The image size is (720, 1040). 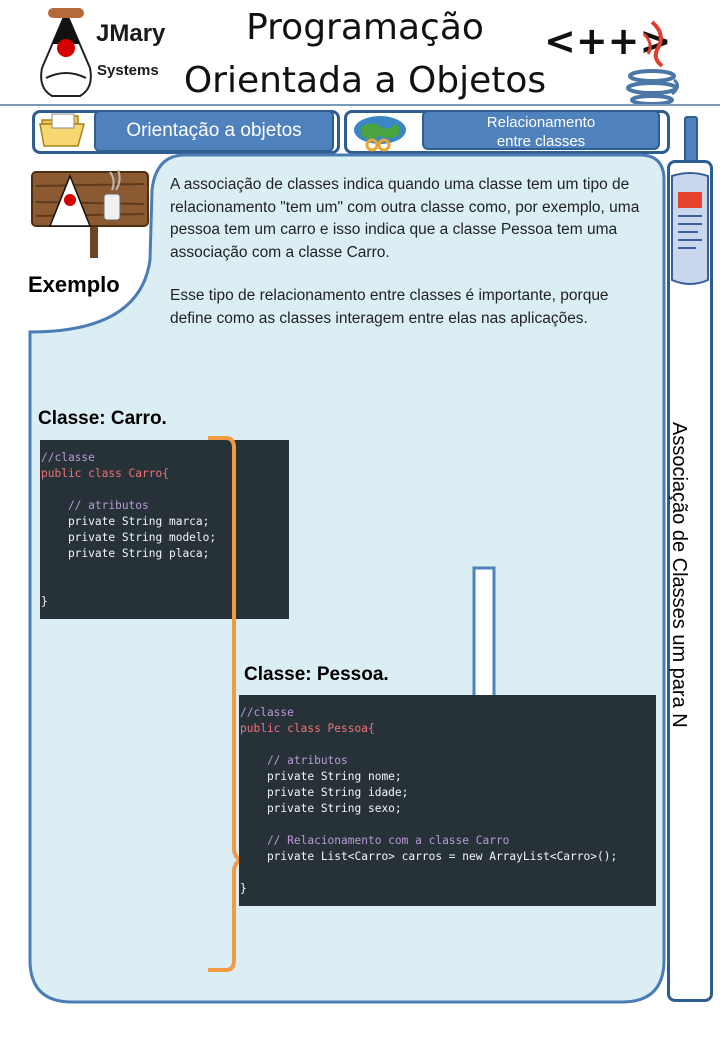 What do you see at coordinates (321, 776) in the screenshot?
I see `code-line: private String nome;` at bounding box center [321, 776].